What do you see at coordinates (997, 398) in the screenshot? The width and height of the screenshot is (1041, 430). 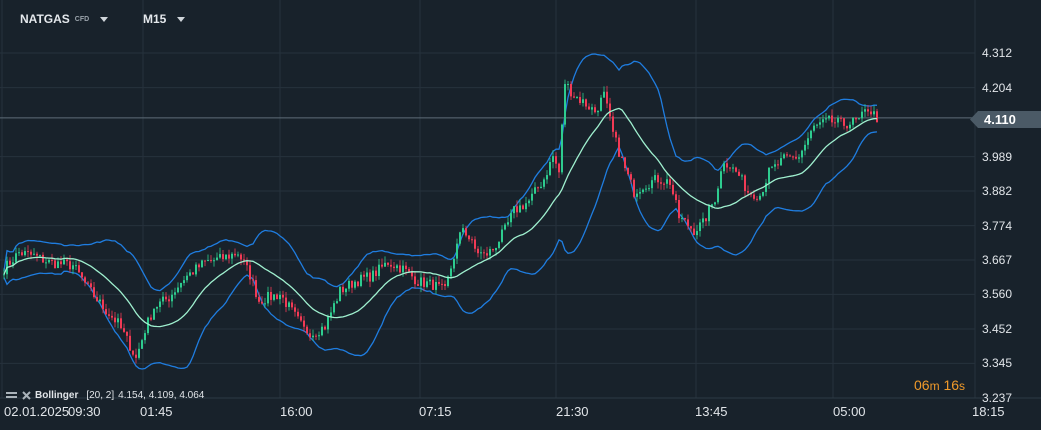 I see `y-tick-label: 3.237` at bounding box center [997, 398].